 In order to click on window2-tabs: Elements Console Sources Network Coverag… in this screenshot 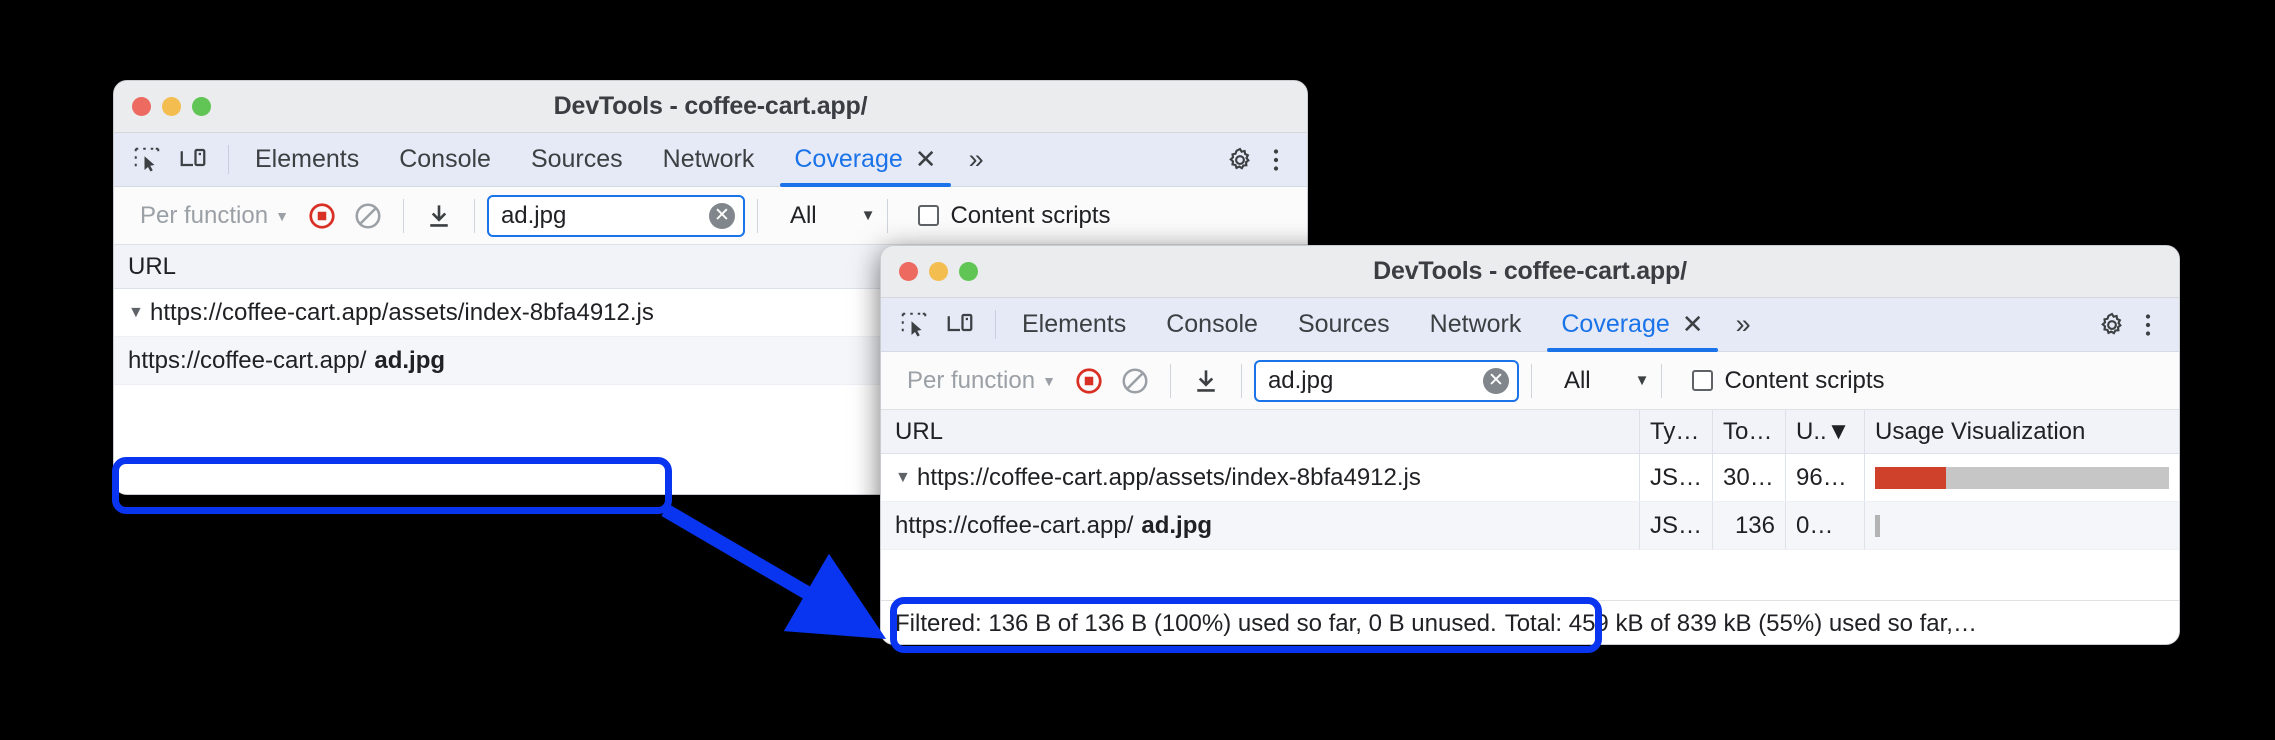, I will do `click(1363, 325)`.